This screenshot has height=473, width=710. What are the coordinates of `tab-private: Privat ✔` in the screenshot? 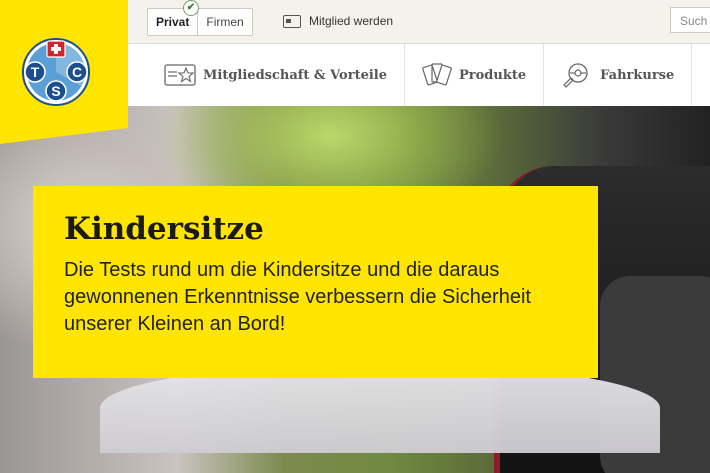 It's located at (173, 17).